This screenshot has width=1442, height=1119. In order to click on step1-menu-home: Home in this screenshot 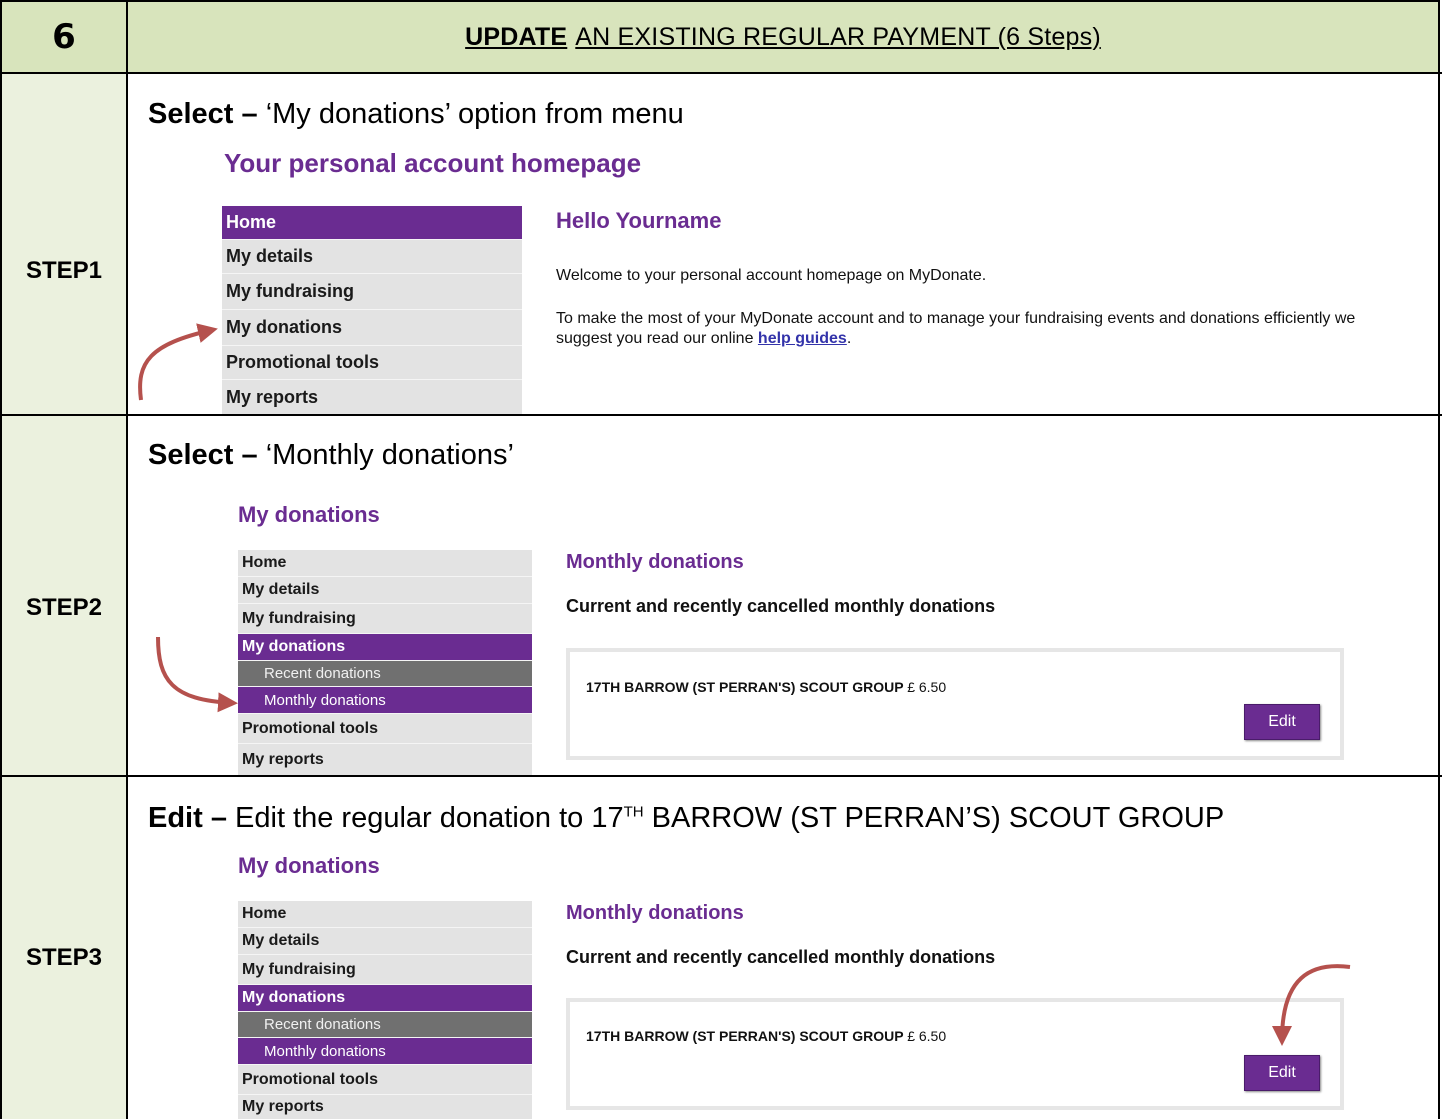, I will do `click(372, 223)`.